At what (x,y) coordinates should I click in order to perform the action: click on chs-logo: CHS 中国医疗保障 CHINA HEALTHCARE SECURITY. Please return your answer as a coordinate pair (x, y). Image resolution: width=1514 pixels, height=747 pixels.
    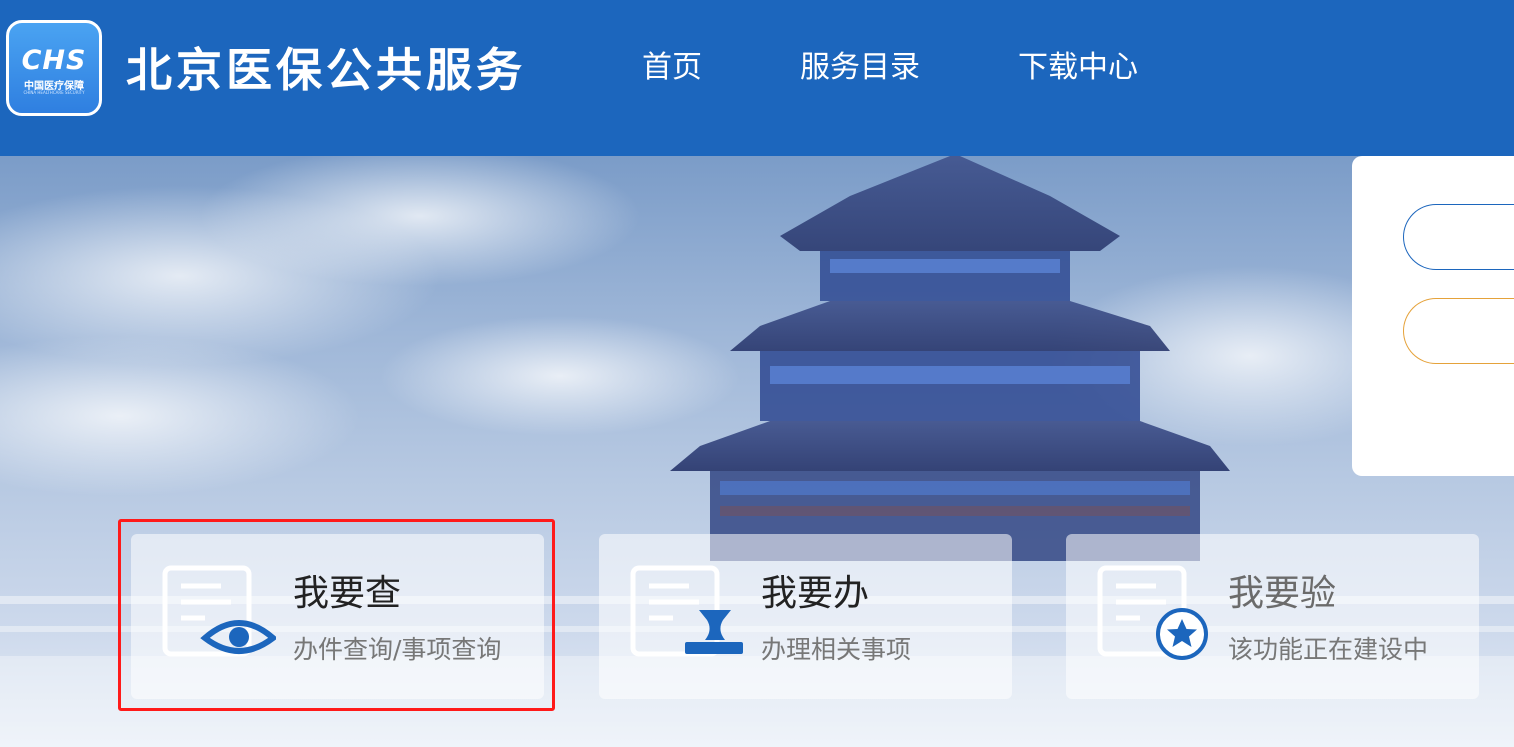
    Looking at the image, I should click on (54, 68).